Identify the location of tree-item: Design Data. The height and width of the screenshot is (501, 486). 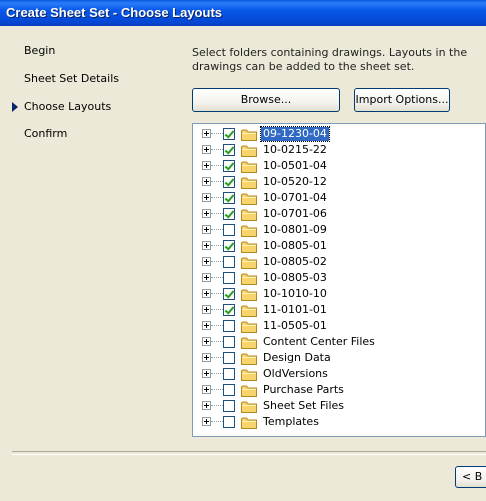
(338, 358).